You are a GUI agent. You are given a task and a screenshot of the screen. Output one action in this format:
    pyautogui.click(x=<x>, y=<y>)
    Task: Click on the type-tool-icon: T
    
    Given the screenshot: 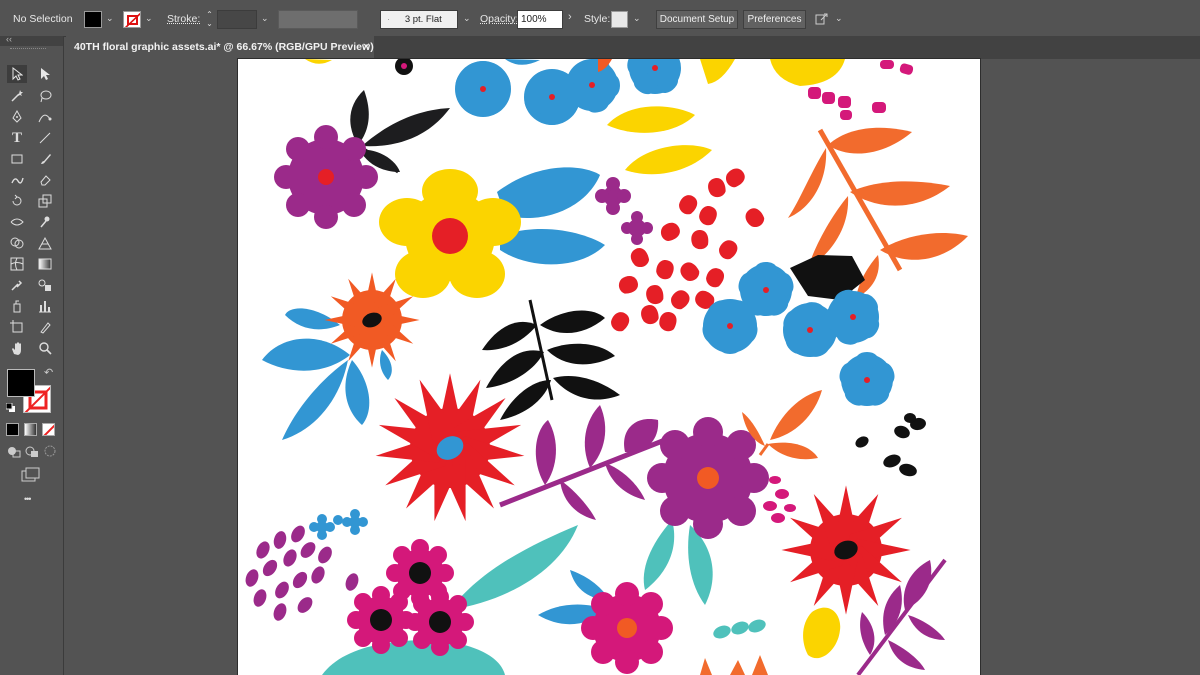 What is the action you would take?
    pyautogui.click(x=17, y=138)
    